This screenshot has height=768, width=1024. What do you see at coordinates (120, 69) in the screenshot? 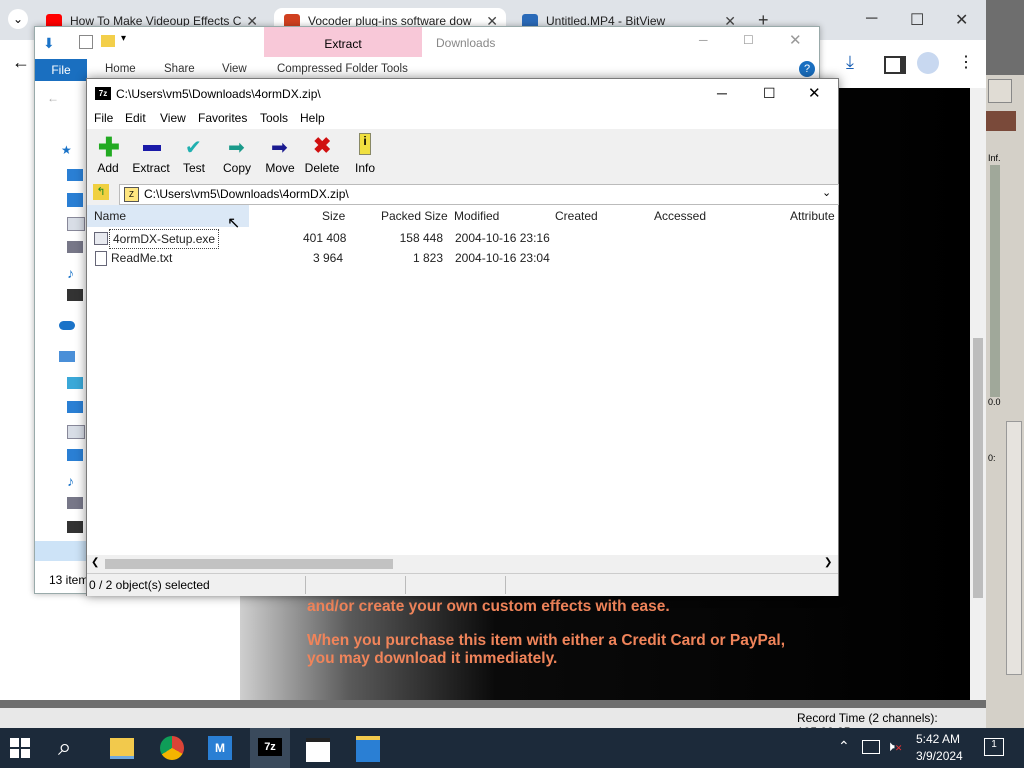
I see `home-tab: Home` at bounding box center [120, 69].